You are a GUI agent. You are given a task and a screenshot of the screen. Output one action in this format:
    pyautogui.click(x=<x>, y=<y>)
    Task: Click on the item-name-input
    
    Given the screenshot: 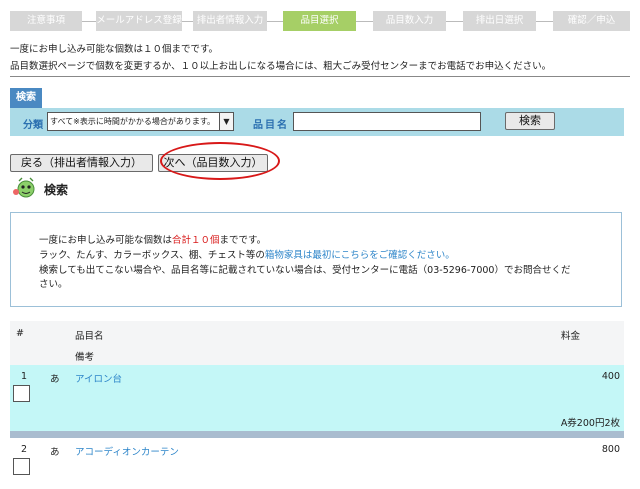 What is the action you would take?
    pyautogui.click(x=387, y=121)
    